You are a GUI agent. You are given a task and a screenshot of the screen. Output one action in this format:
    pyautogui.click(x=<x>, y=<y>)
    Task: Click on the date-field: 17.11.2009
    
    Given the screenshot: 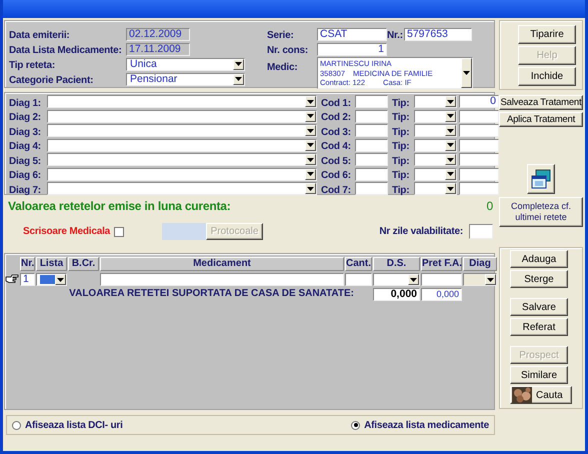 What is the action you would take?
    pyautogui.click(x=158, y=49)
    